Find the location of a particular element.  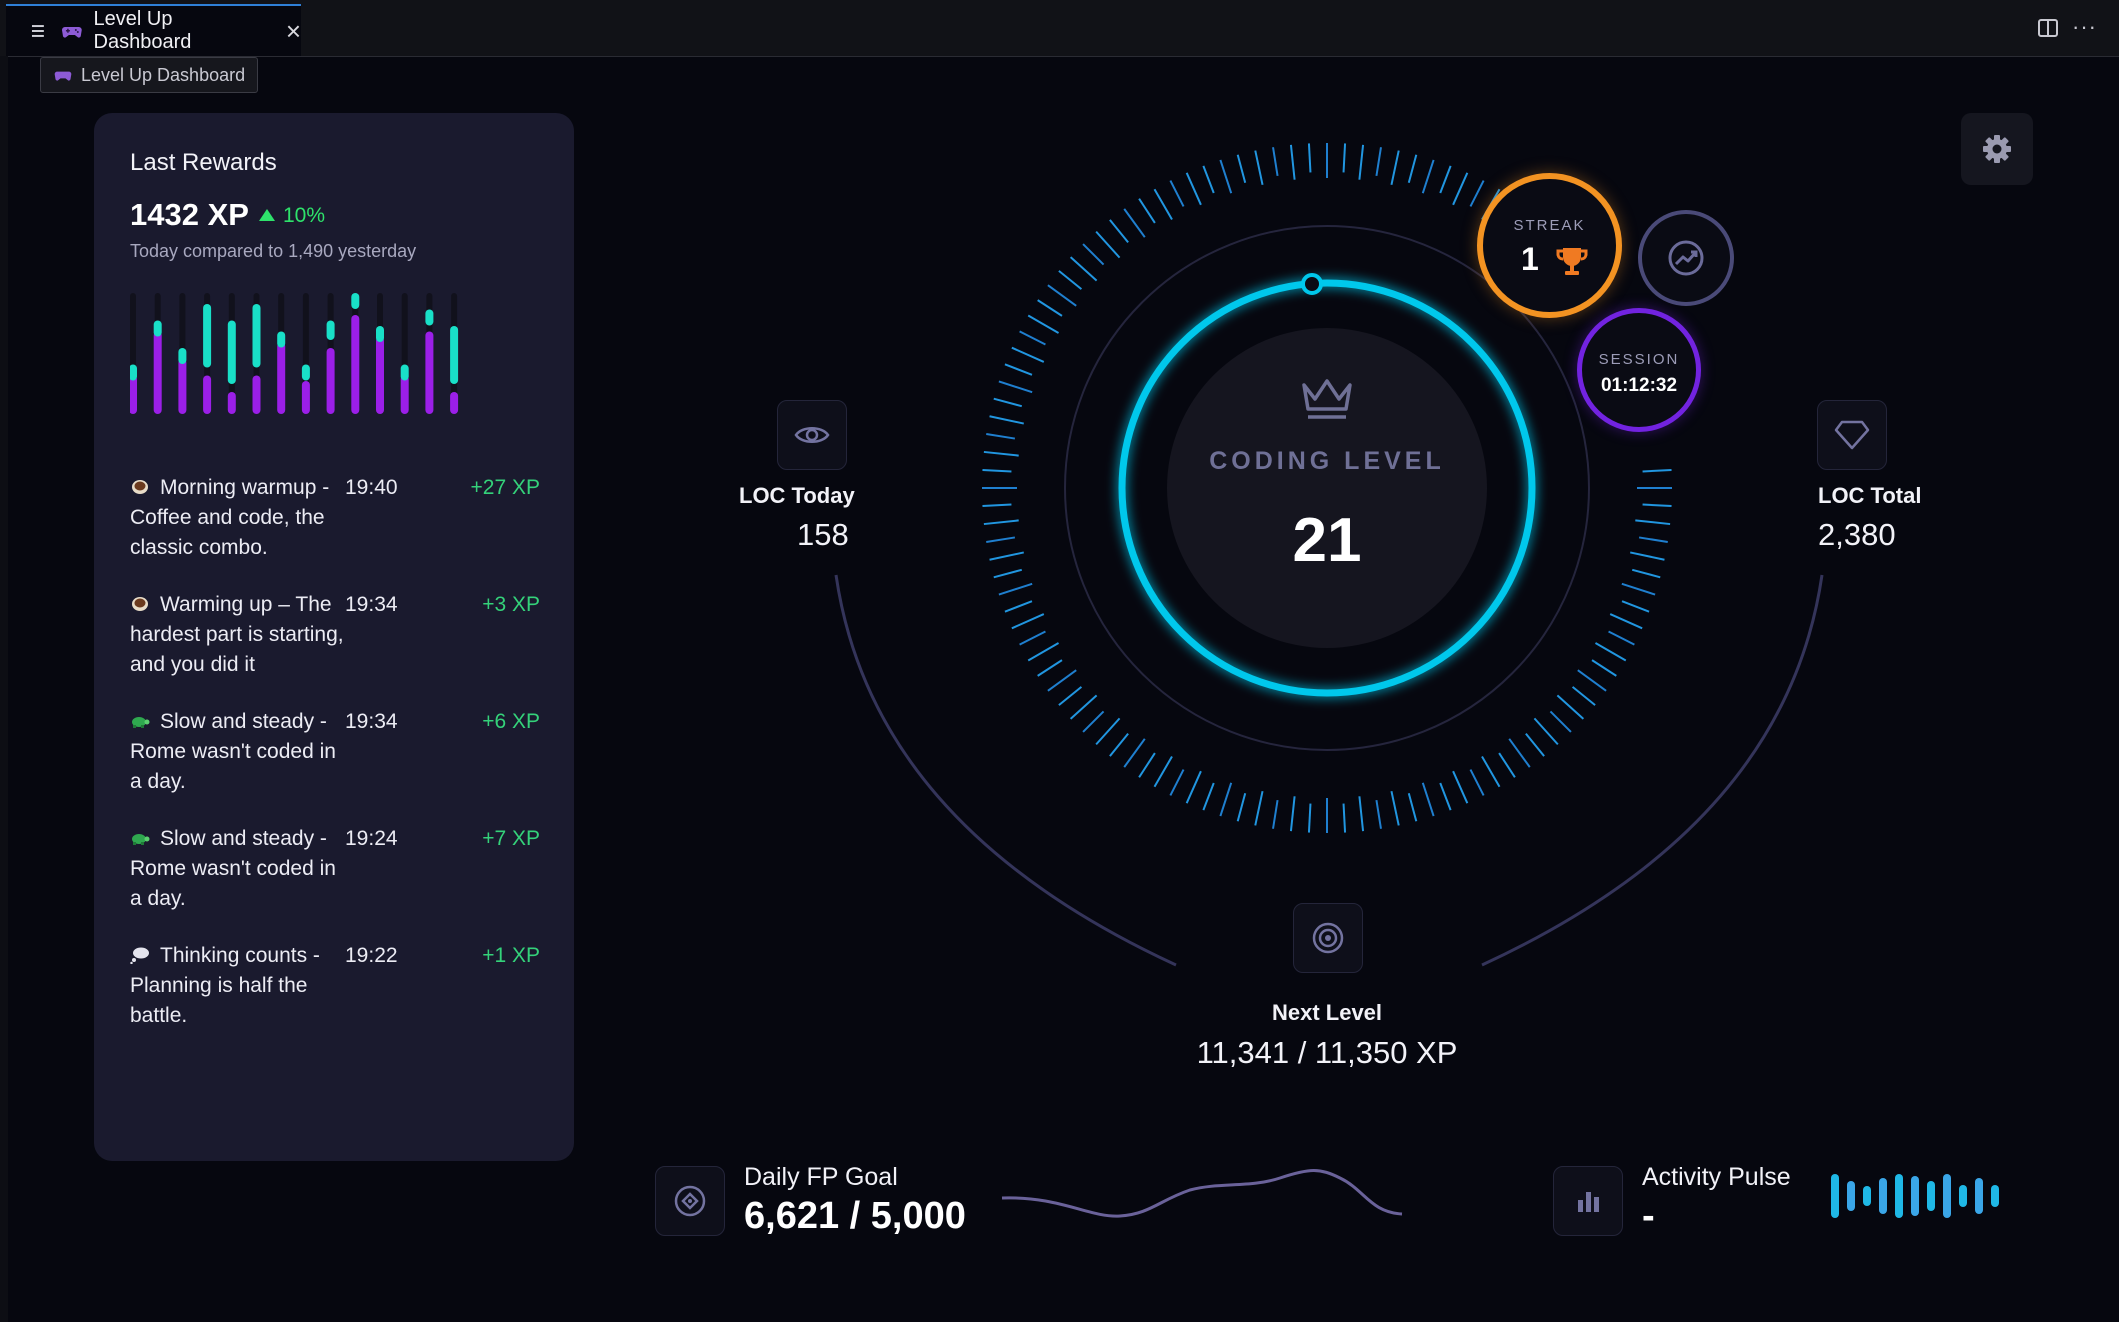

activity-pulse-bars is located at coordinates (1915, 1196).